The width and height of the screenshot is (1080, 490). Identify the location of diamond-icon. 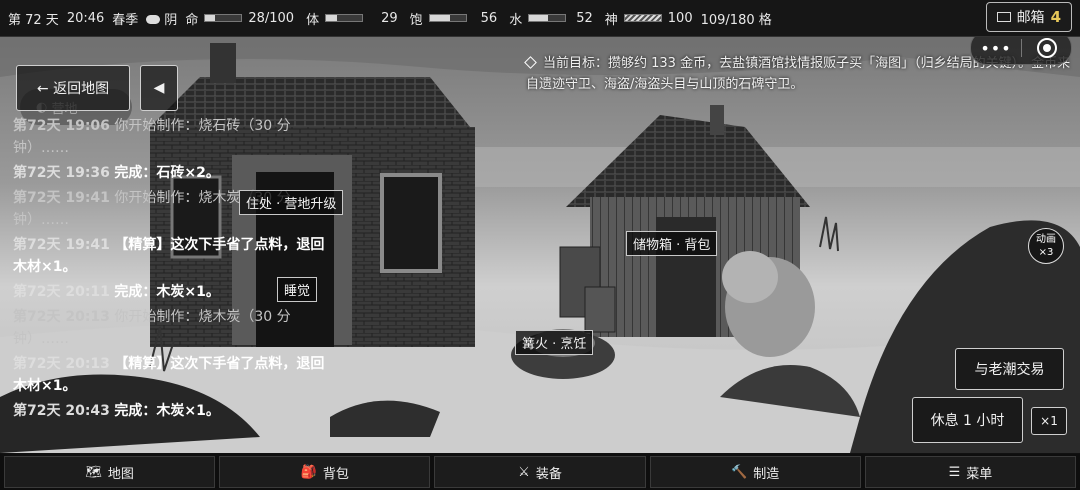
(530, 62).